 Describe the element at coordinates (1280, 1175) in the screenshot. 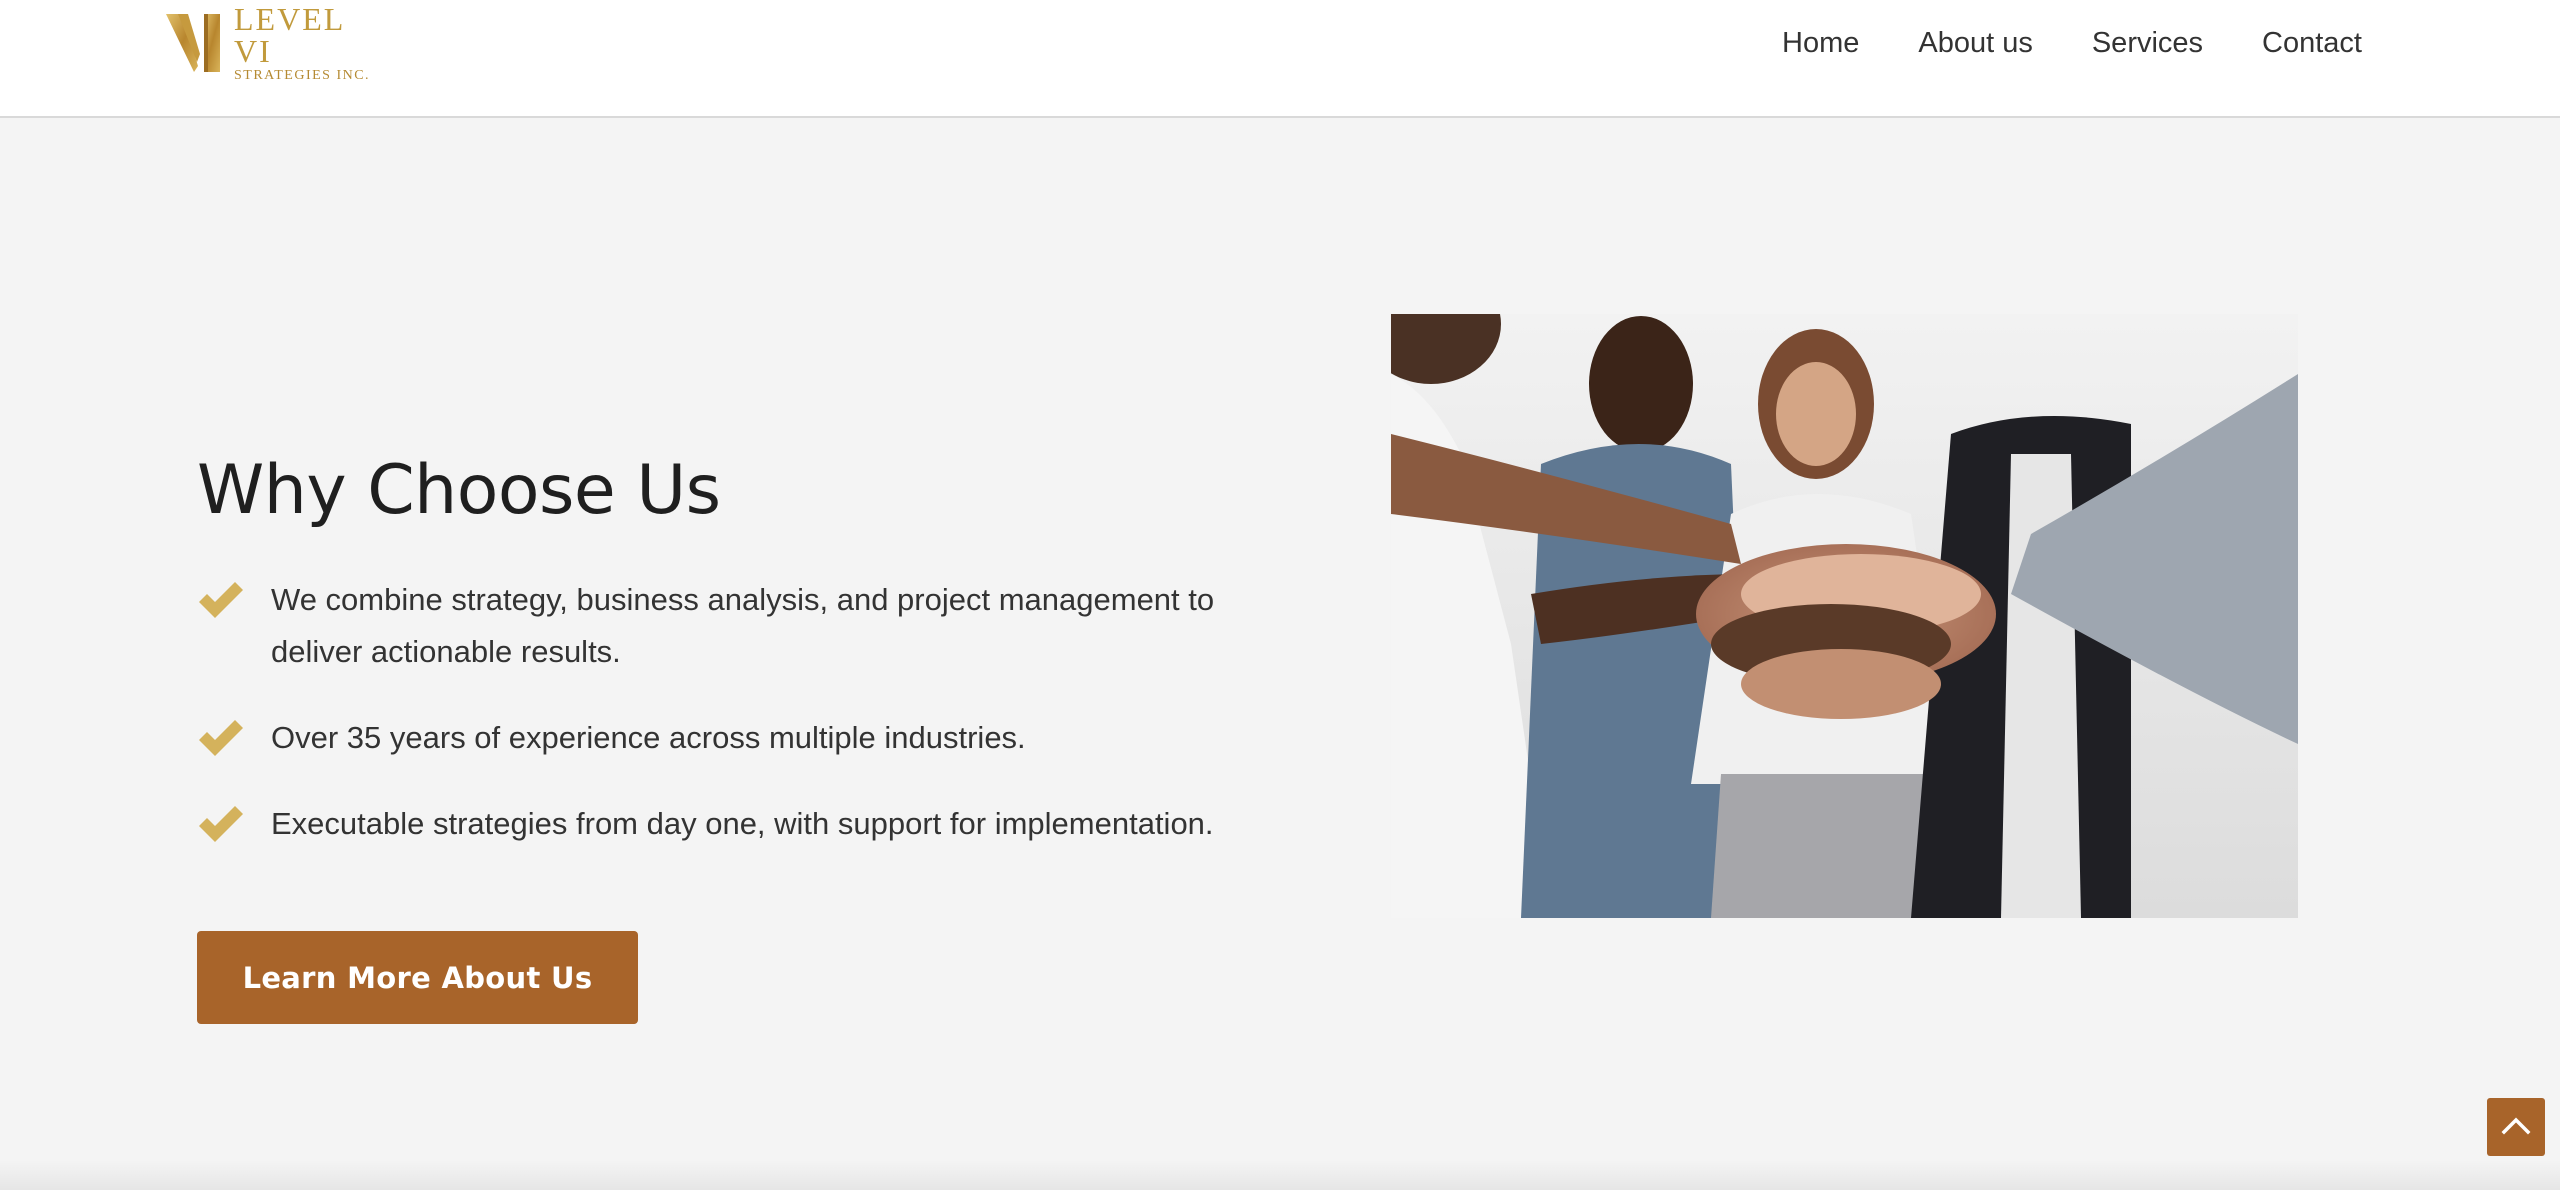

I see `section-divider-shadow` at that location.